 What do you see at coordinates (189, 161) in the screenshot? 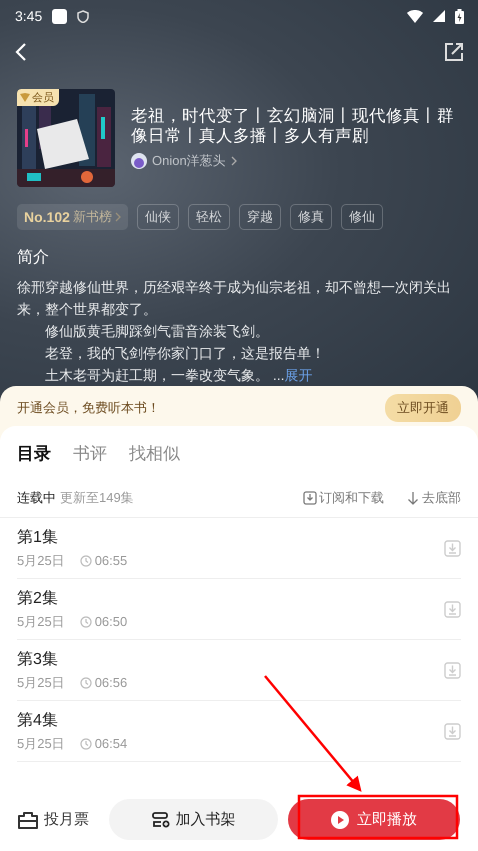
I see `author-name: Onion洋葱头` at bounding box center [189, 161].